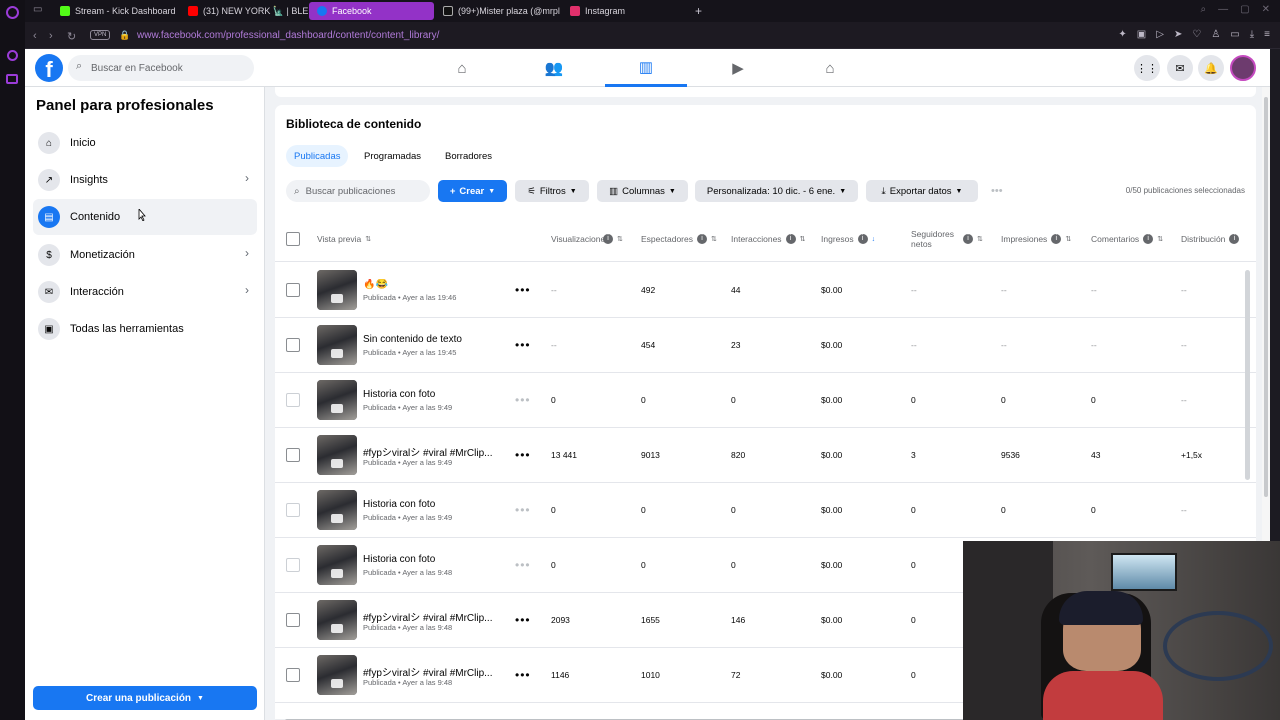  What do you see at coordinates (468, 156) in the screenshot?
I see `tab-borradores: Borradores` at bounding box center [468, 156].